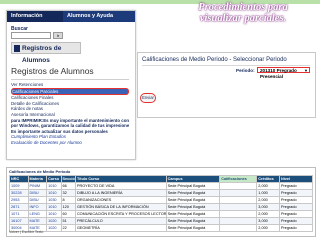  What do you see at coordinates (278, 73) in the screenshot?
I see `periodo-value: 201310 Pregrado Presencial` at bounding box center [278, 73].